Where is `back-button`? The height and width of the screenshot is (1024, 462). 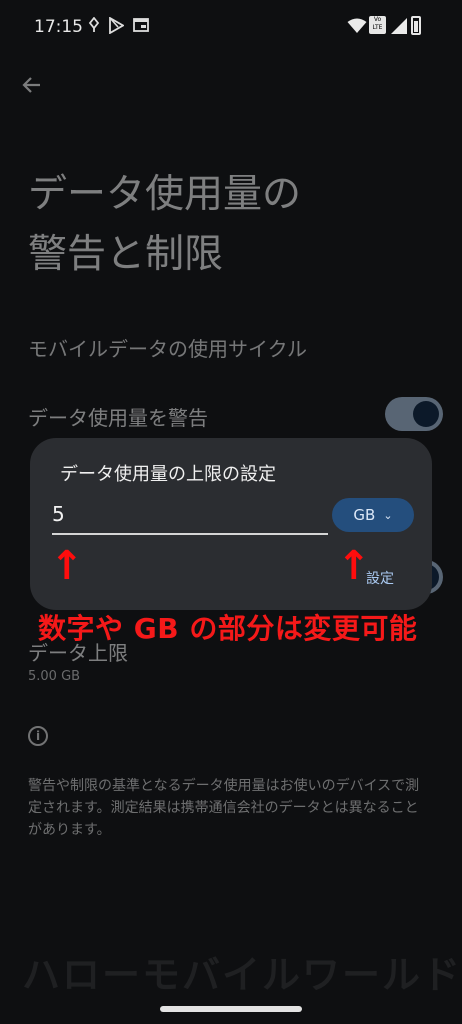
back-button is located at coordinates (32, 85).